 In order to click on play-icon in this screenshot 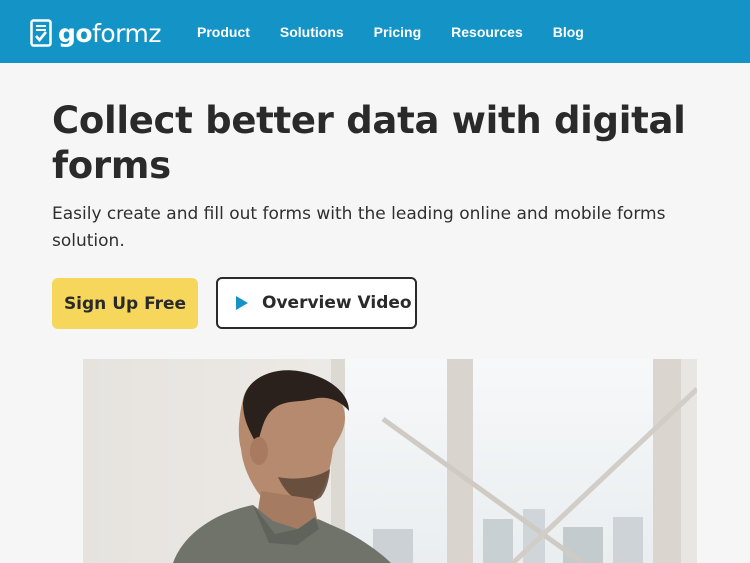, I will do `click(242, 303)`.